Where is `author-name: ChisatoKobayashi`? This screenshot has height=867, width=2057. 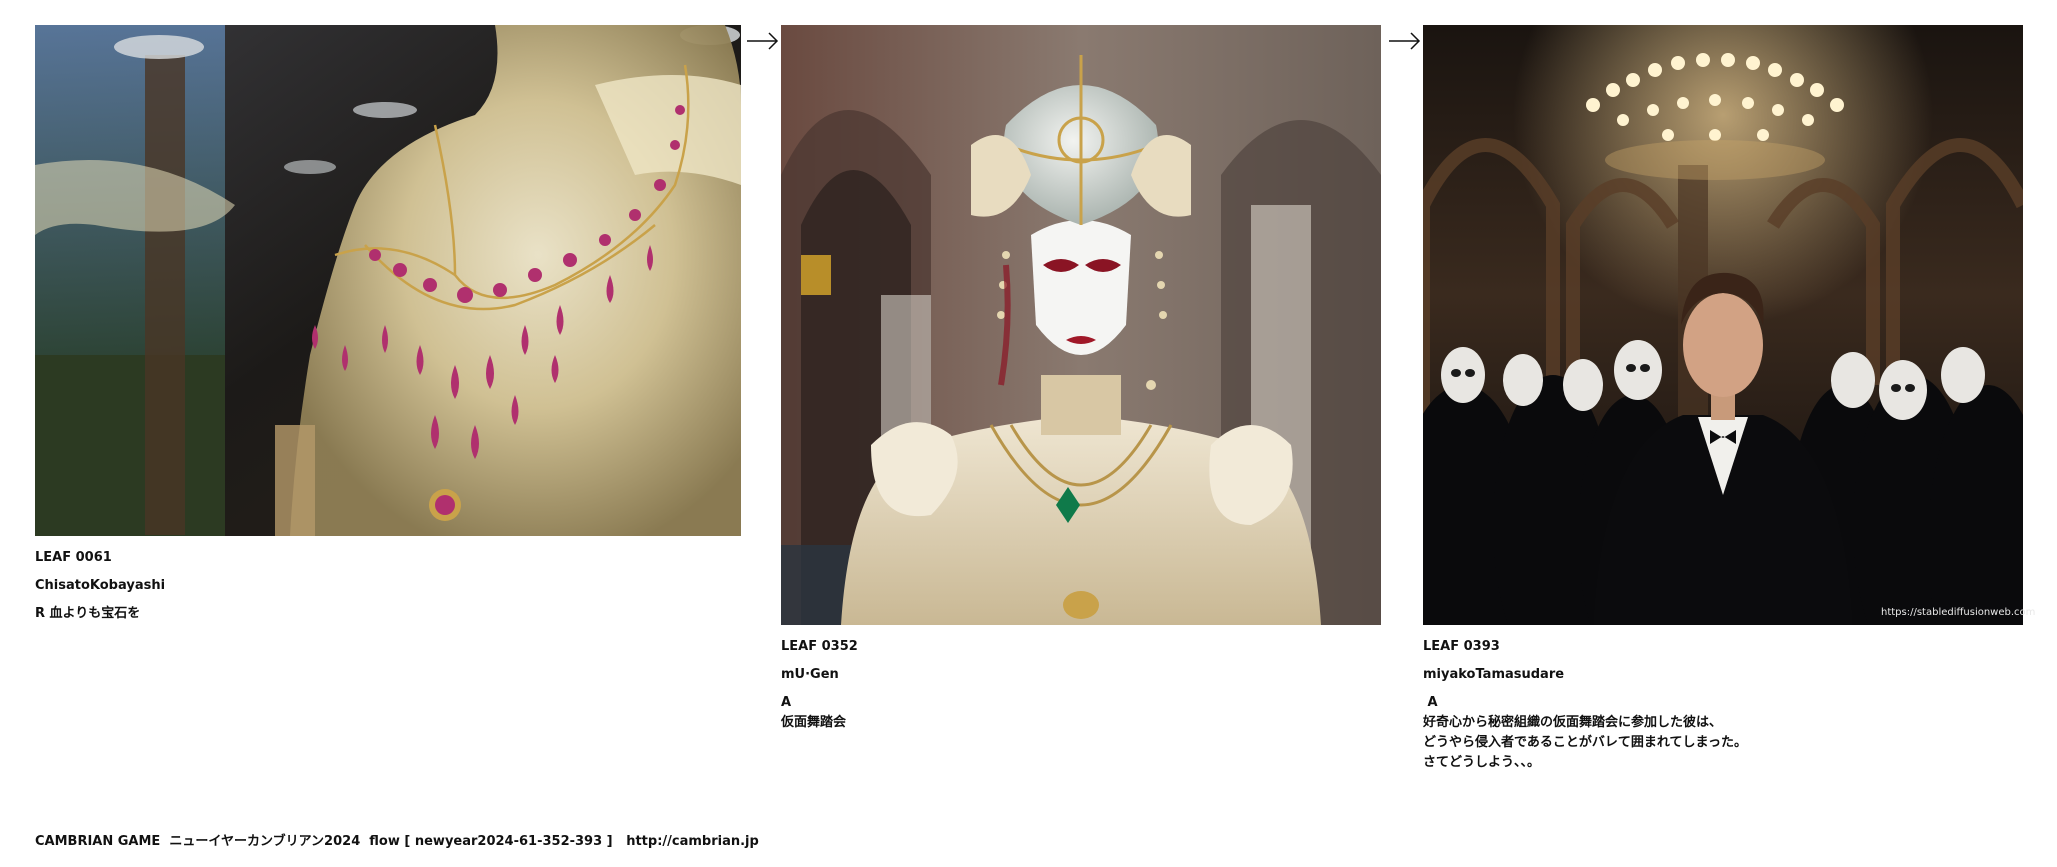 author-name: ChisatoKobayashi is located at coordinates (388, 586).